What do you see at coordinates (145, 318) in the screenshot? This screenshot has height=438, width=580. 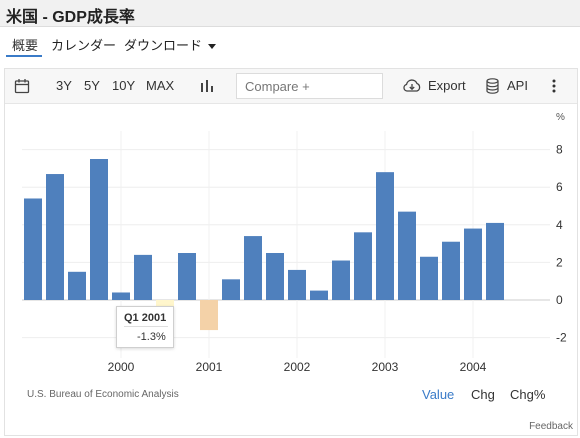 I see `tooltip-period: Q1 2001` at bounding box center [145, 318].